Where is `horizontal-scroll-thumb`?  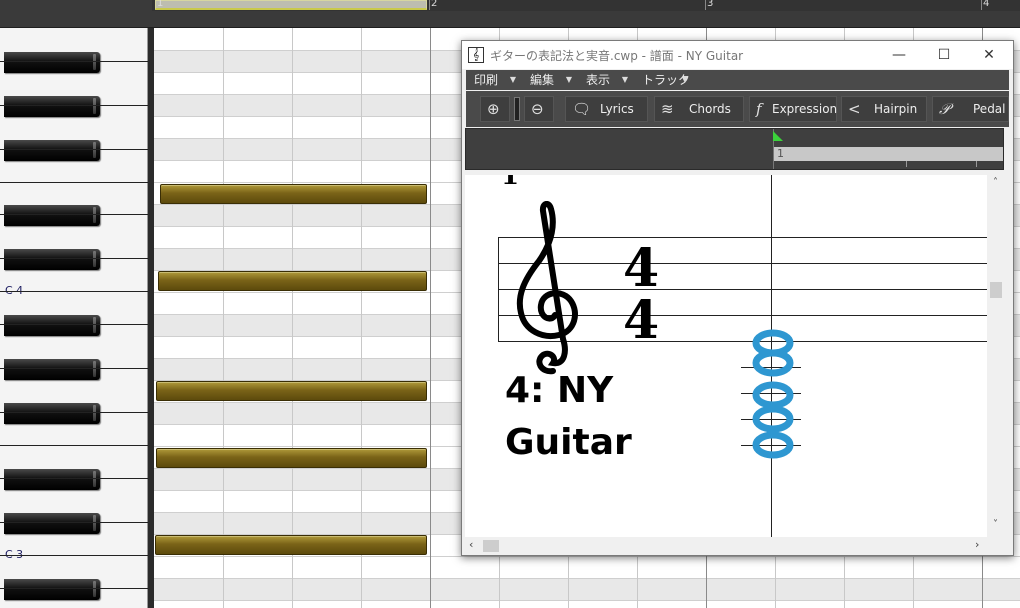
horizontal-scroll-thumb is located at coordinates (491, 546).